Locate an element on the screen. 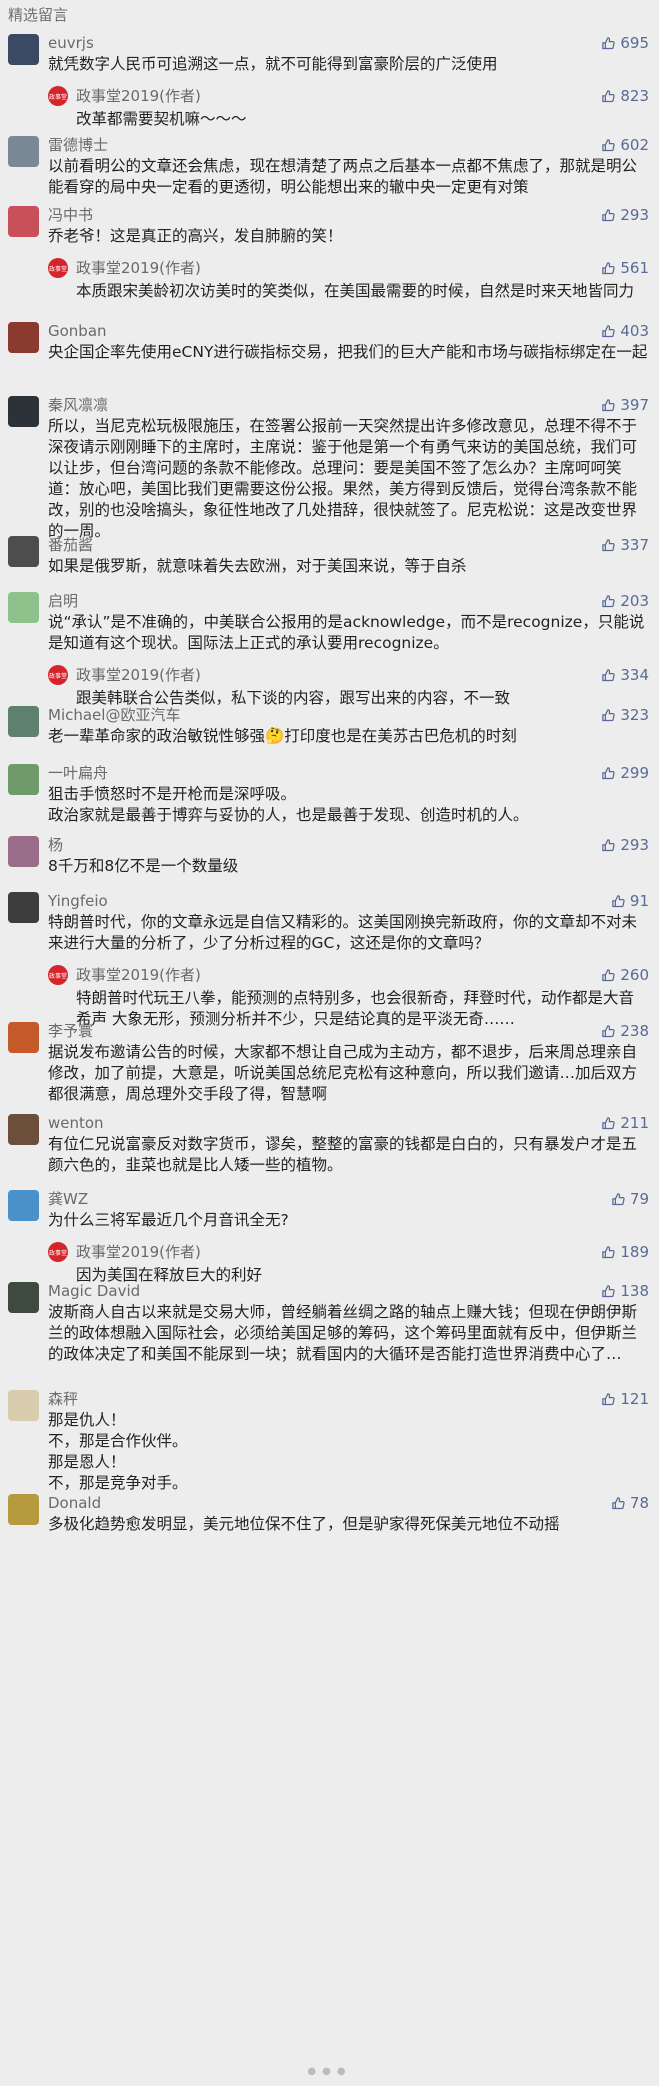 Image resolution: width=659 pixels, height=2086 pixels. comment-author: Yingfeio is located at coordinates (78, 901).